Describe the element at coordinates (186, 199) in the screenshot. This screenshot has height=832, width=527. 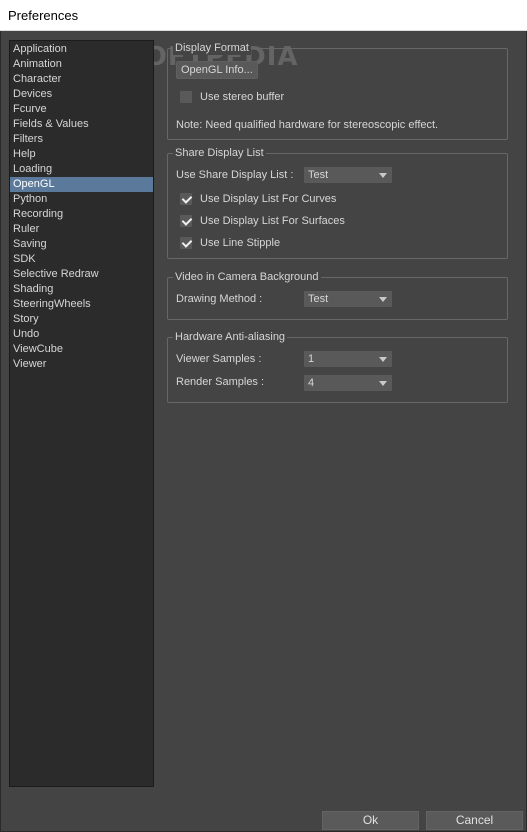
I see `curves-check-box` at that location.